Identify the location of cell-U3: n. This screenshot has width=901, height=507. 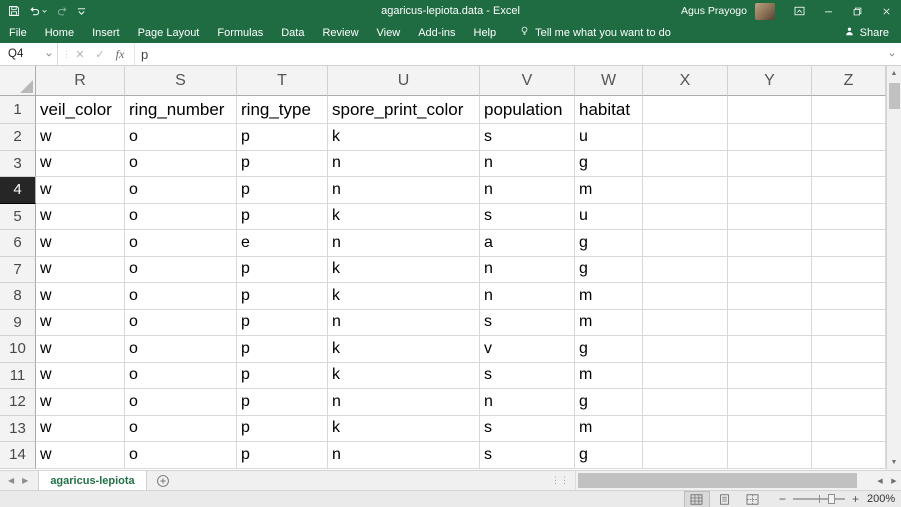
(404, 163).